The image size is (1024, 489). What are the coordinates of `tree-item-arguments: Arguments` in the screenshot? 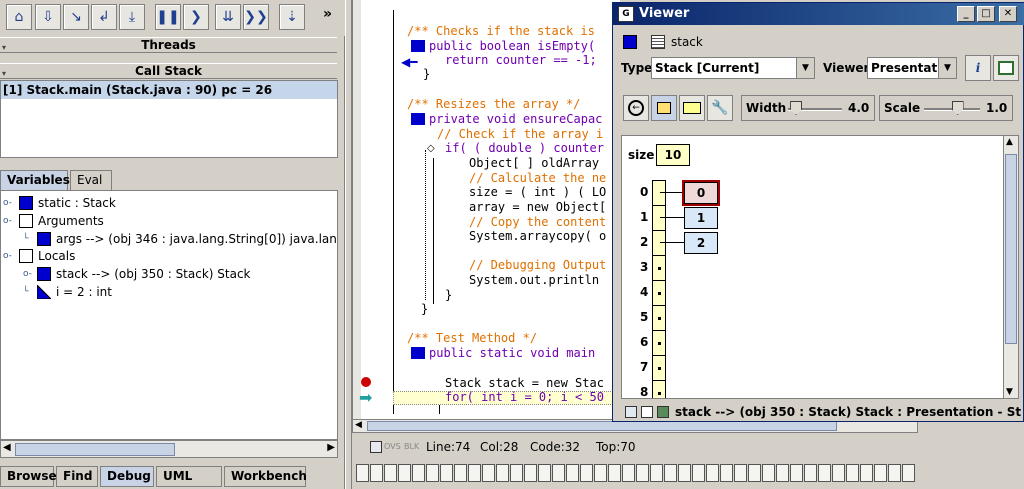 It's located at (61, 221).